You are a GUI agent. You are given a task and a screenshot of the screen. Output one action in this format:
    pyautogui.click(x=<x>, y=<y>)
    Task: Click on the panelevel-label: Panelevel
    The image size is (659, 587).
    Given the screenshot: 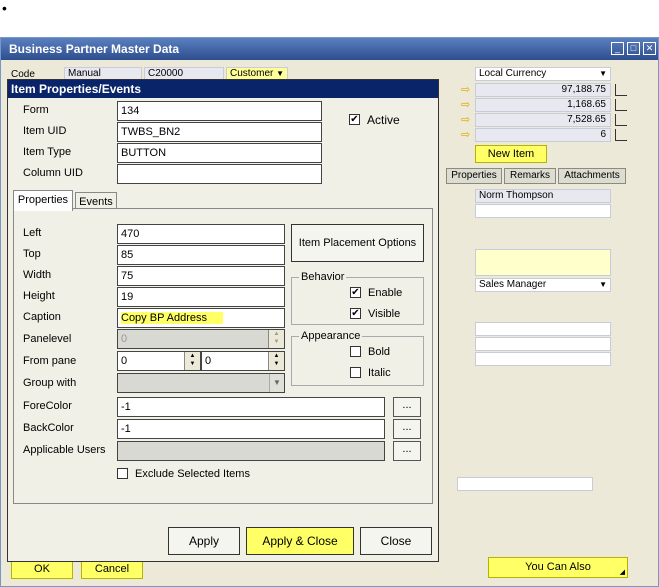 What is the action you would take?
    pyautogui.click(x=47, y=339)
    